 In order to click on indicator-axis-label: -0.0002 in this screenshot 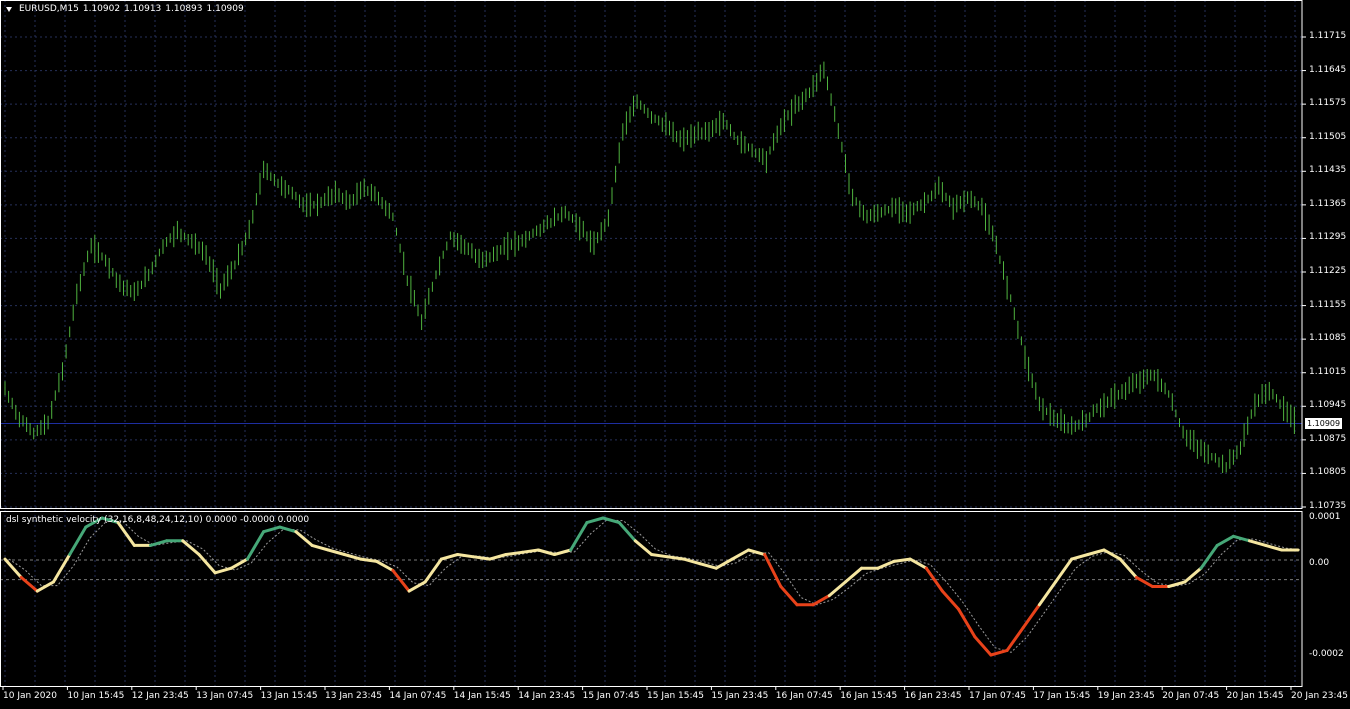, I will do `click(1326, 654)`.